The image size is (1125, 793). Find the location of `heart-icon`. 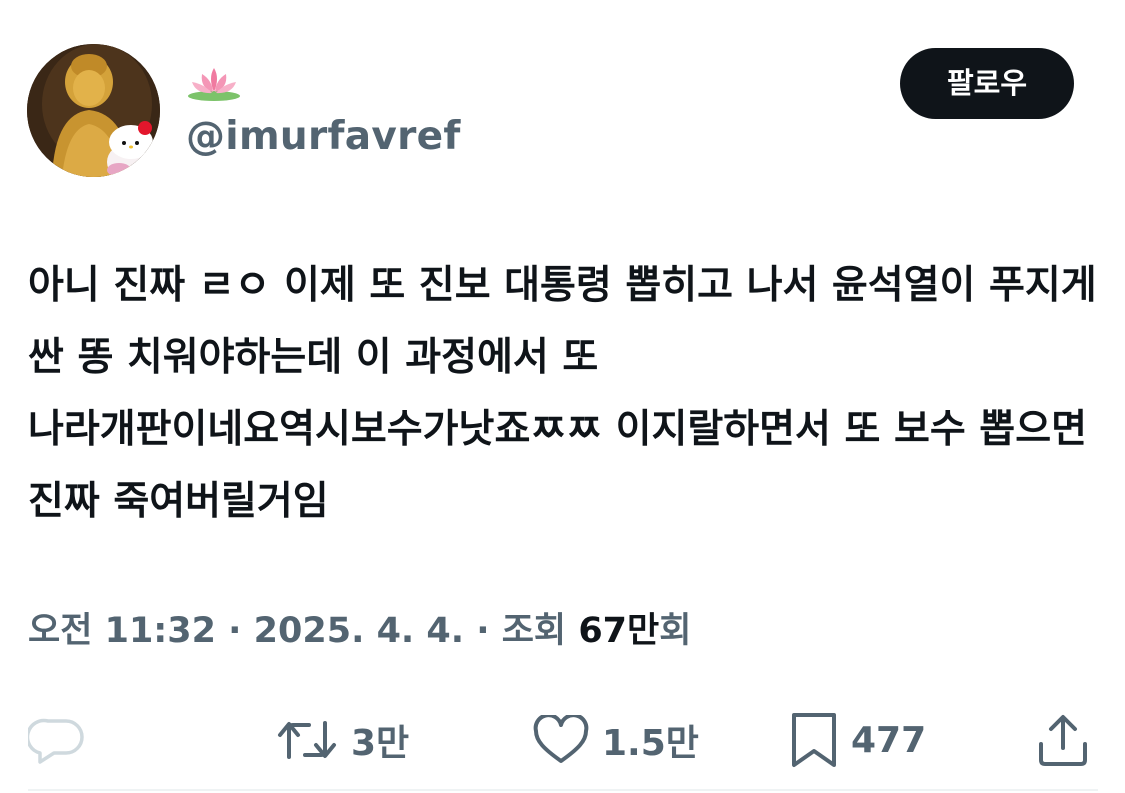

heart-icon is located at coordinates (561, 739).